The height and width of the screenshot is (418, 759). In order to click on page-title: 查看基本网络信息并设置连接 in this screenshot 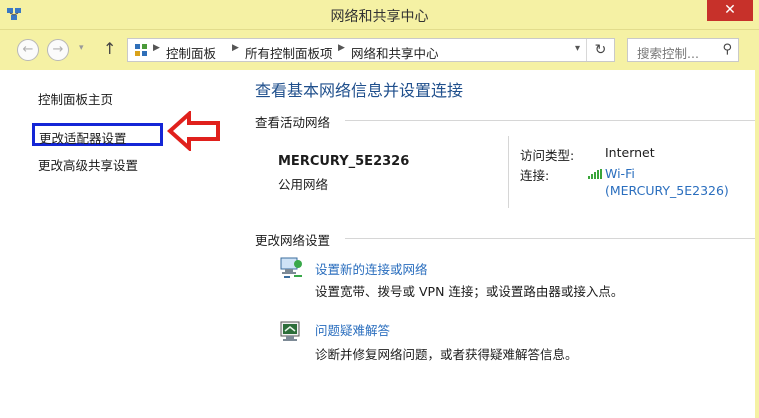, I will do `click(359, 90)`.